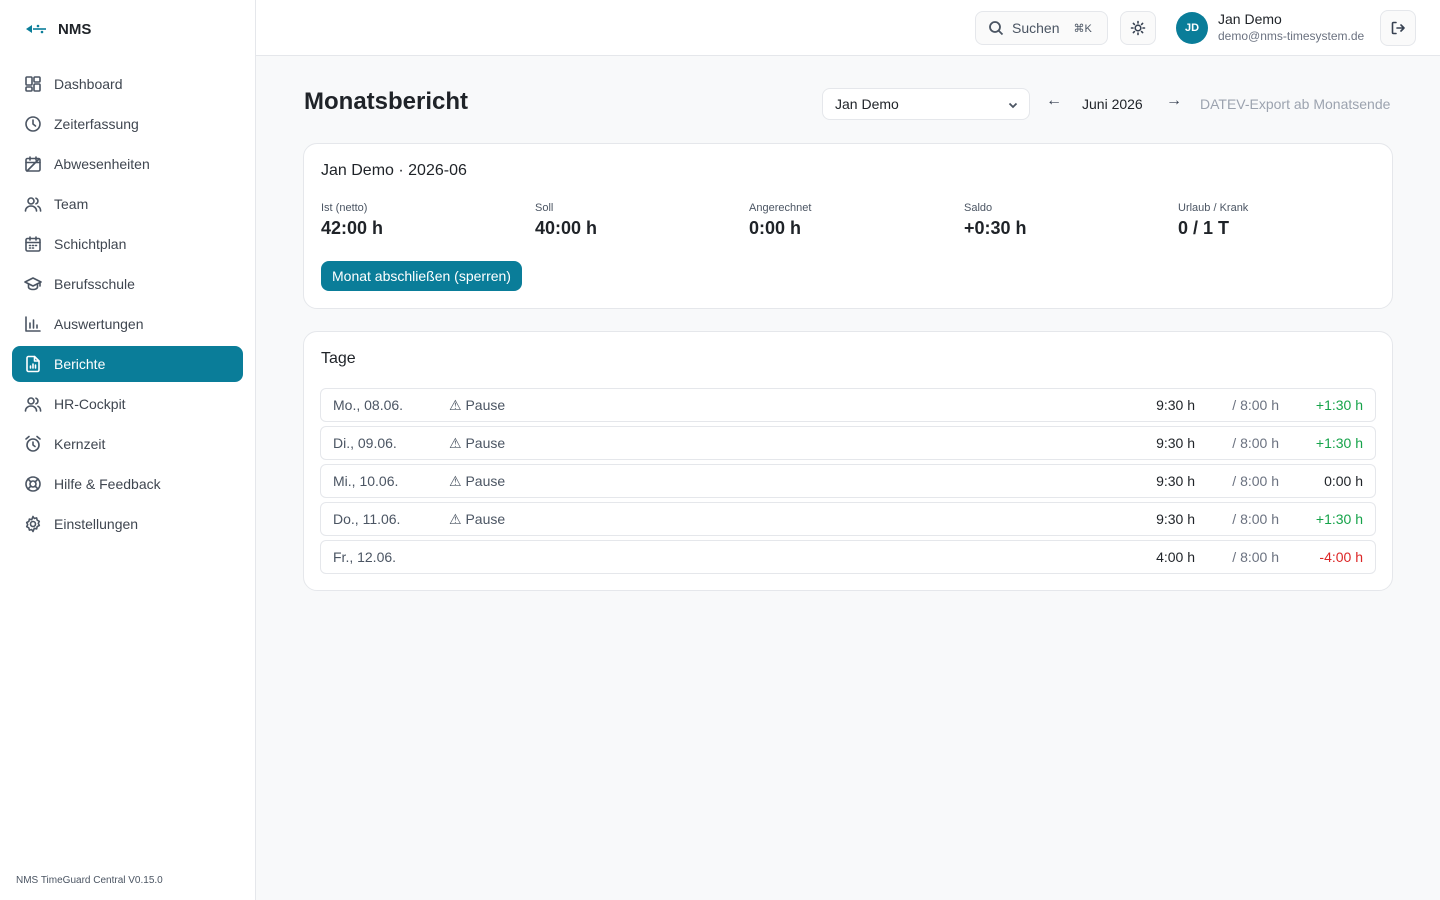  Describe the element at coordinates (107, 484) in the screenshot. I see `sidebar-item-label: Hilfe & Feedback` at that location.